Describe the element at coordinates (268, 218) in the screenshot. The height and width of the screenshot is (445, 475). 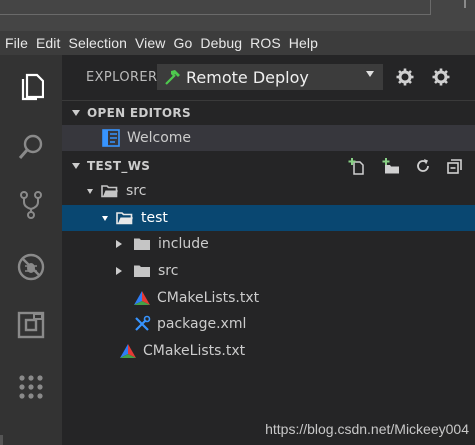
I see `tree-folder-test: test` at that location.